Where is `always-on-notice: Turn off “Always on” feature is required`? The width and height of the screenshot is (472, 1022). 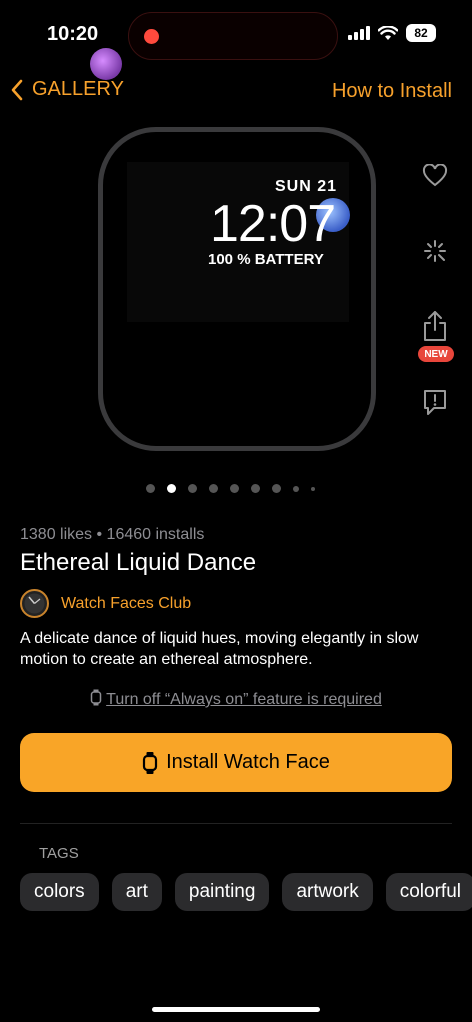 always-on-notice: Turn off “Always on” feature is required is located at coordinates (236, 699).